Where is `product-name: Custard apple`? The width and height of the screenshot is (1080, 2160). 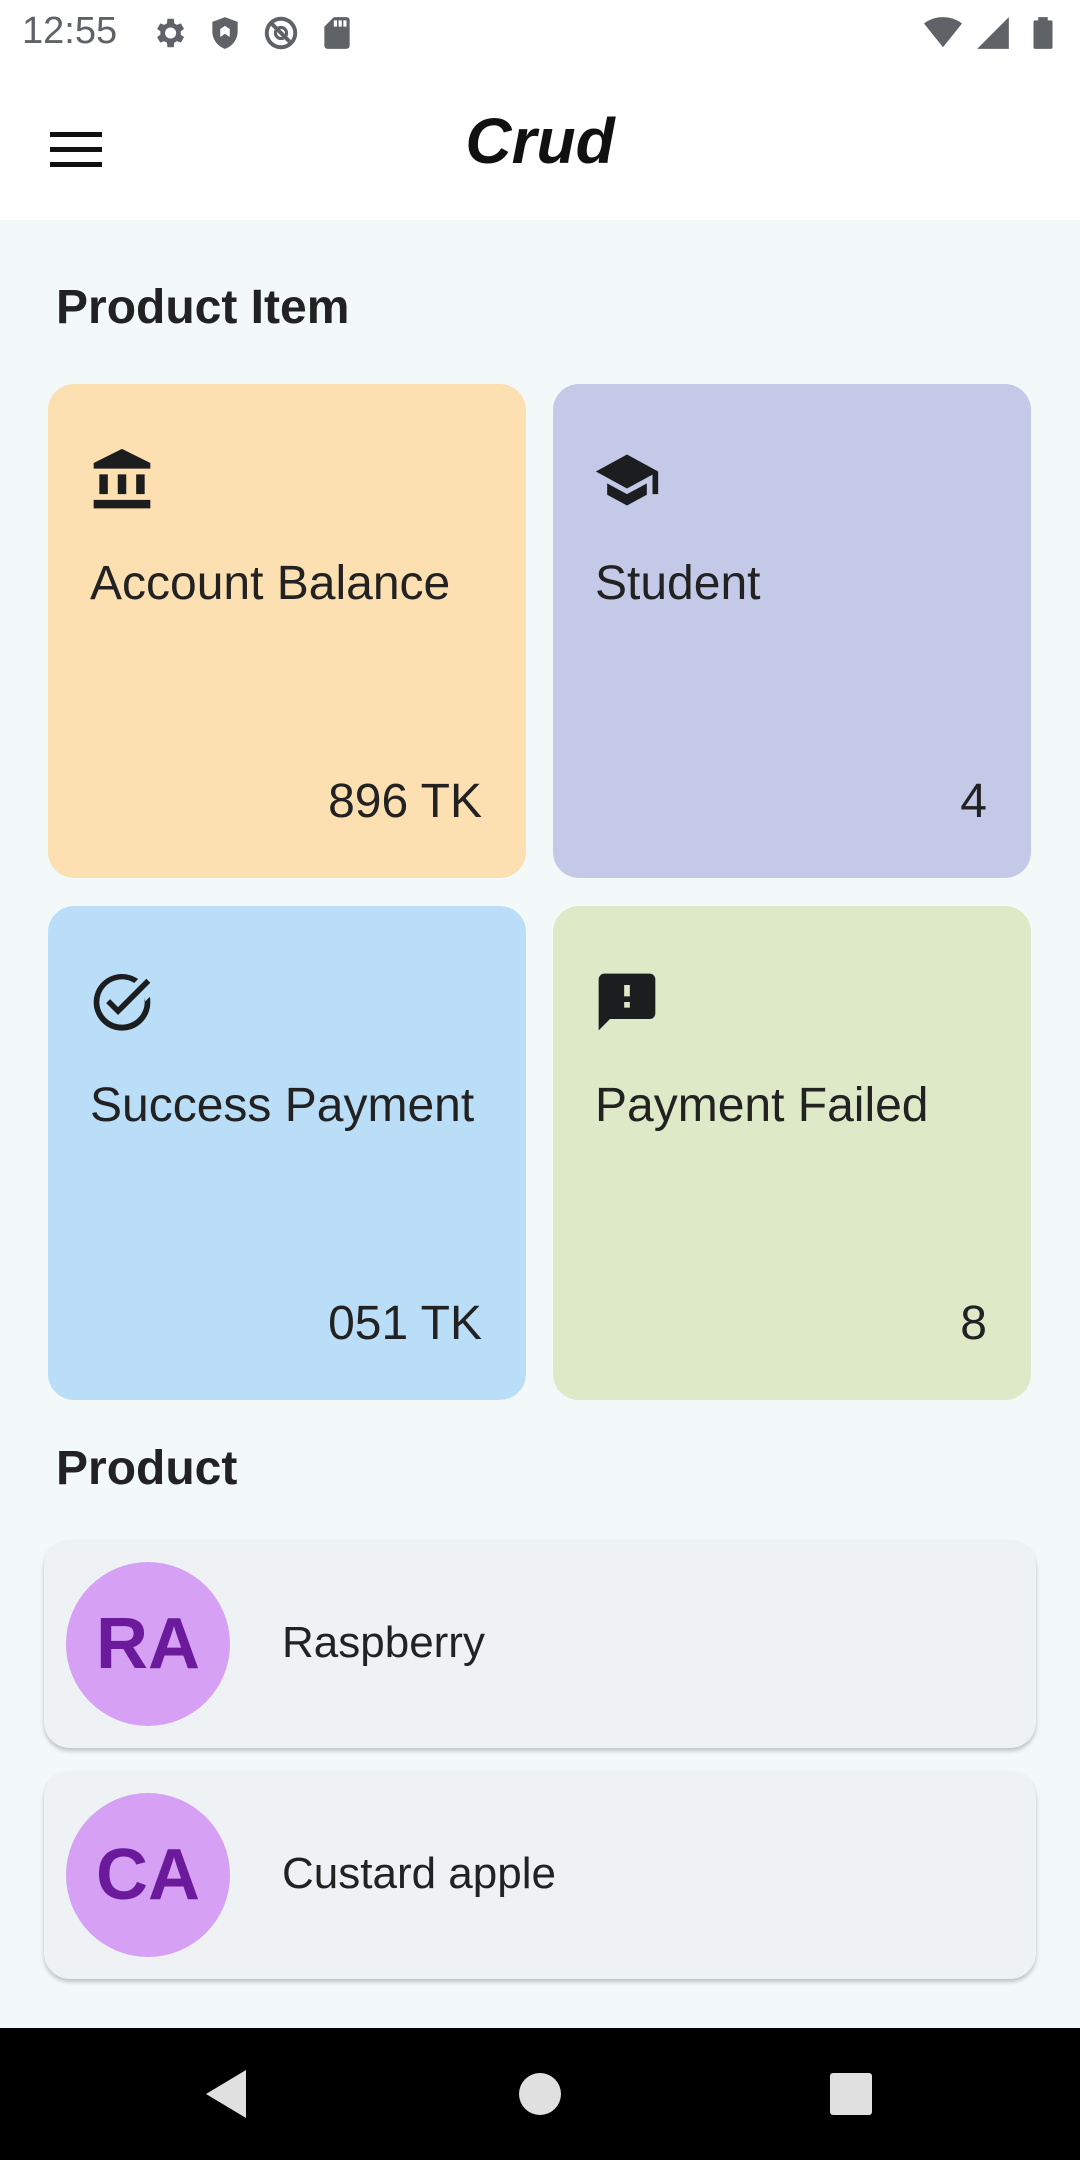
product-name: Custard apple is located at coordinates (419, 1873).